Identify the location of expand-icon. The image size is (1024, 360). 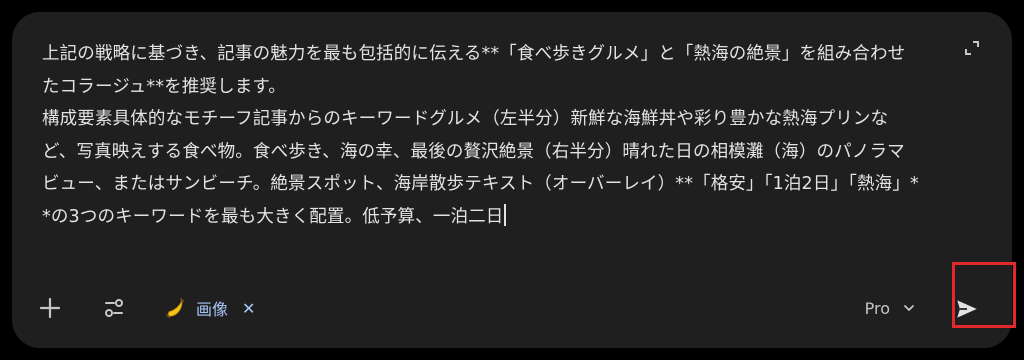
(972, 48).